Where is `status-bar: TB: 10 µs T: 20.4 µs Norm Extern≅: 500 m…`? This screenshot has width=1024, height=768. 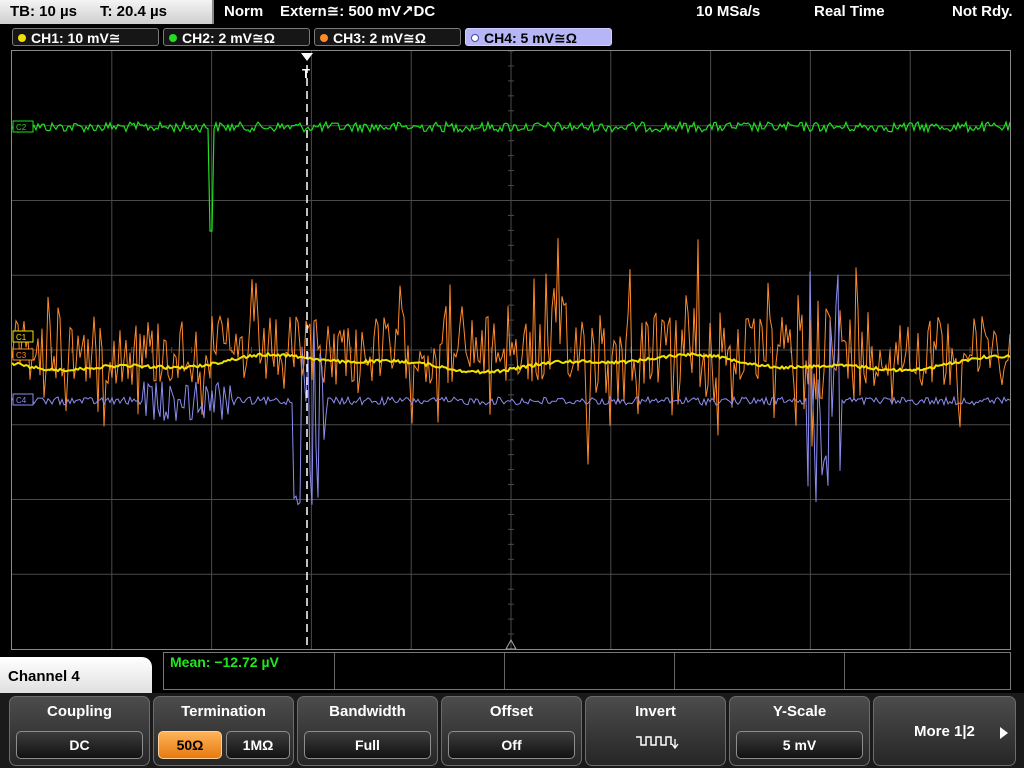 status-bar: TB: 10 µs T: 20.4 µs Norm Extern≅: 500 m… is located at coordinates (512, 13).